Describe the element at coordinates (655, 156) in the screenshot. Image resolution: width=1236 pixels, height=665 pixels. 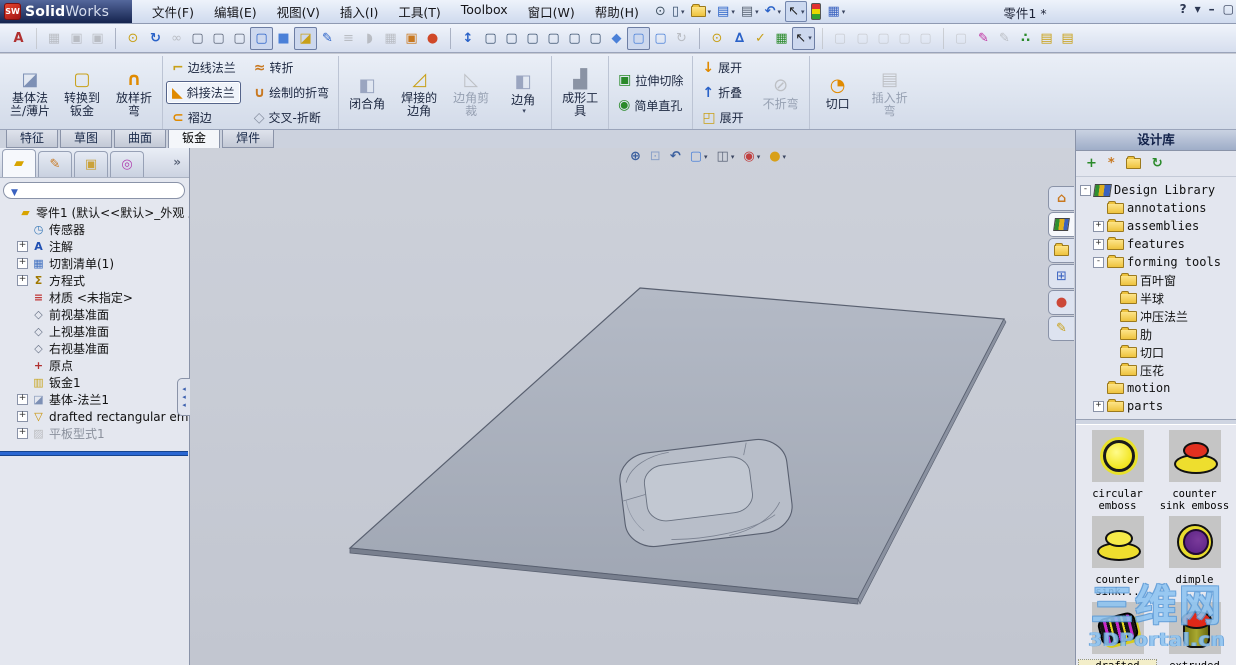
I see `zoom-area-icon: ⊡ ▾` at that location.